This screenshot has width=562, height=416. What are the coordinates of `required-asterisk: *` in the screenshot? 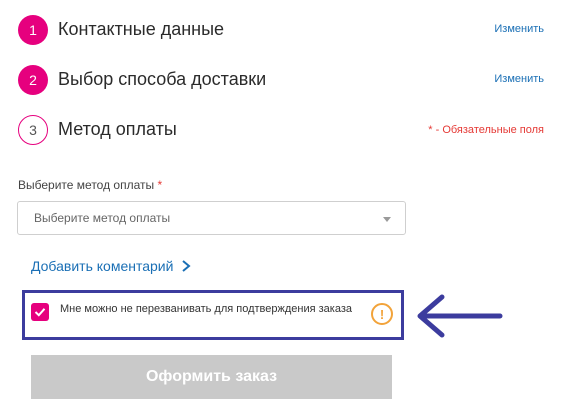 It's located at (160, 185).